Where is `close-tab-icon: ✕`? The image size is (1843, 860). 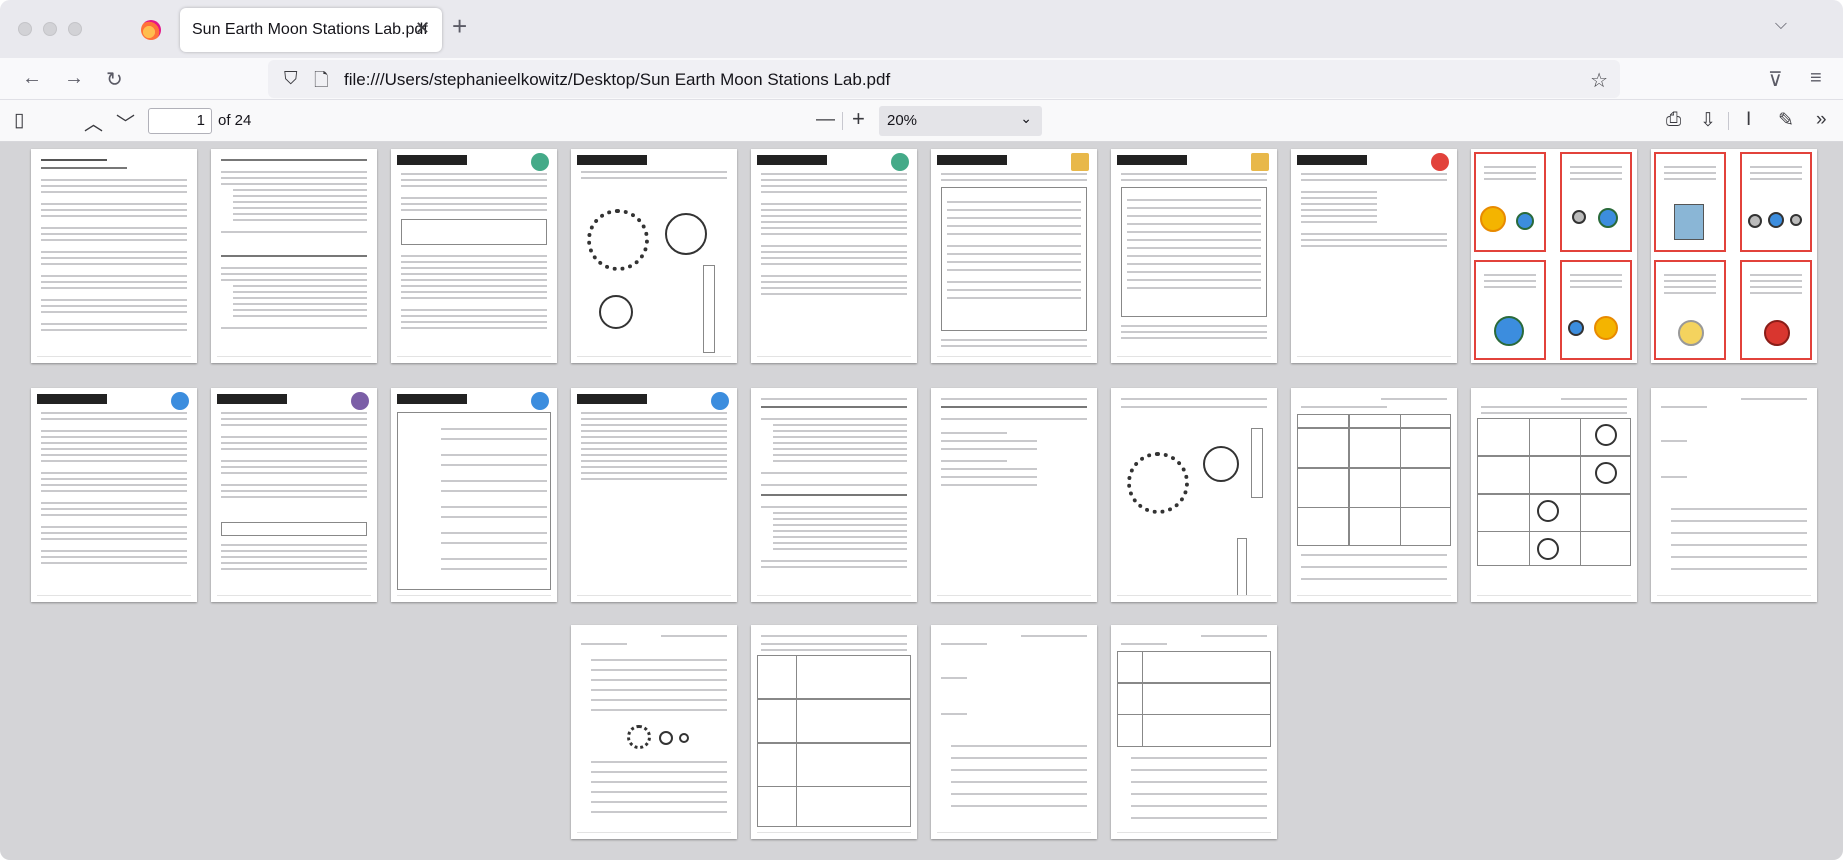 close-tab-icon: ✕ is located at coordinates (422, 28).